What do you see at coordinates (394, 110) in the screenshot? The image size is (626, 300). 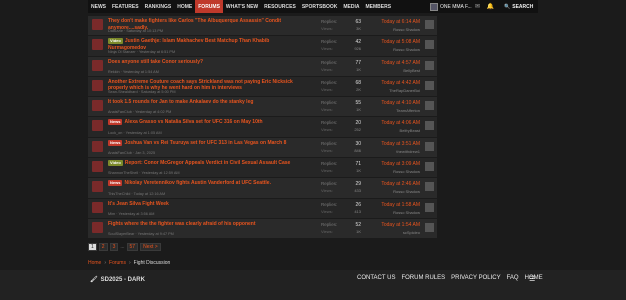 I see `last-post-user: TeamAfferton` at bounding box center [394, 110].